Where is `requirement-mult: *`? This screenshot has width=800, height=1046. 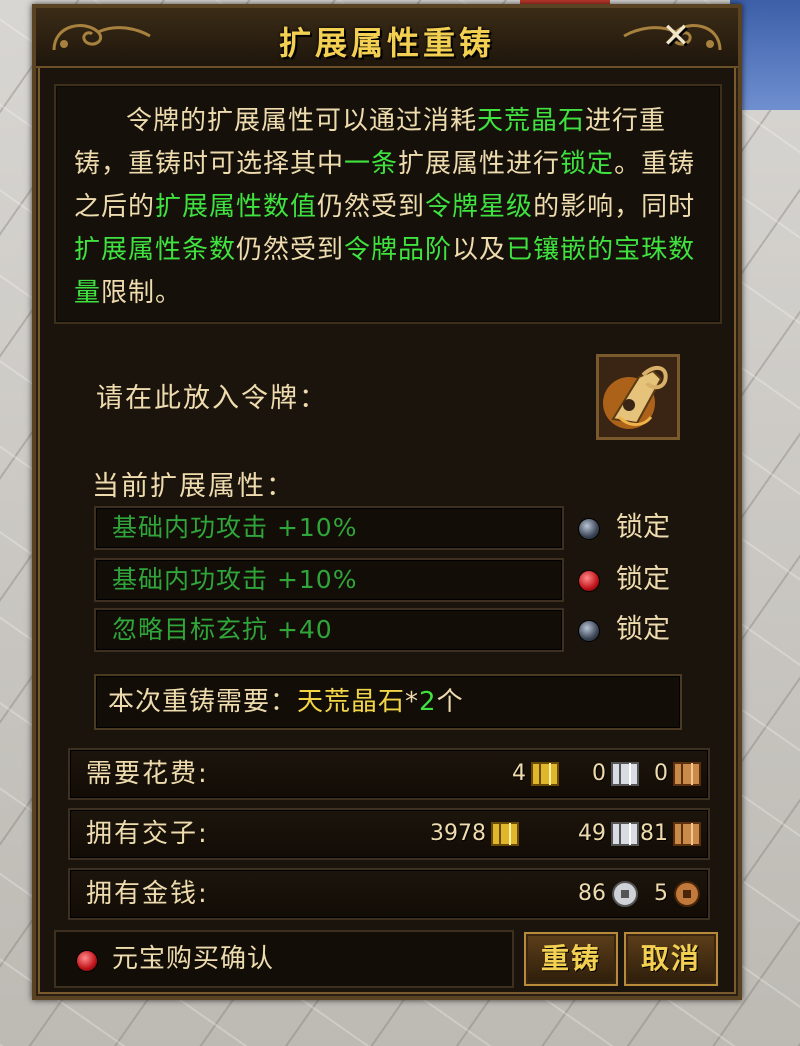
requirement-mult: * is located at coordinates (412, 702).